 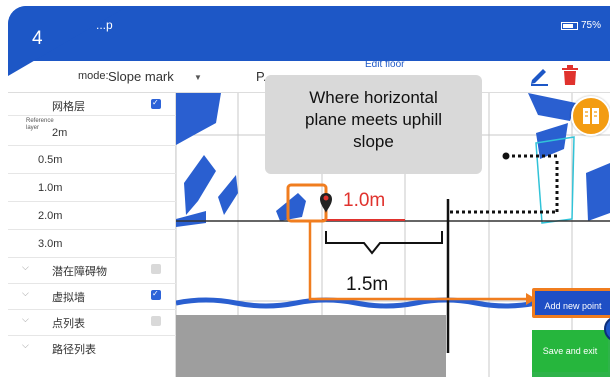 What do you see at coordinates (92, 104) in the screenshot?
I see `sidebar-item-grid-layer: 网格层` at bounding box center [92, 104].